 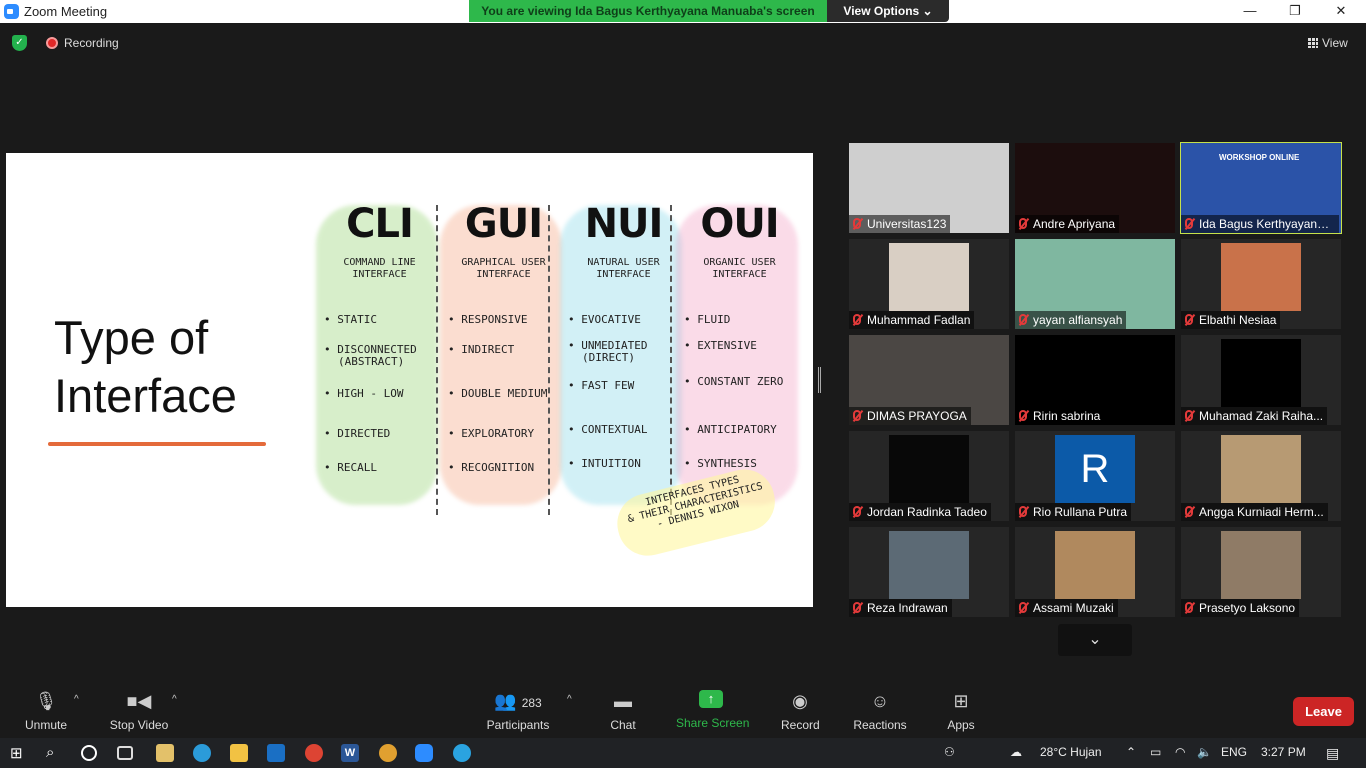 What do you see at coordinates (518, 725) in the screenshot?
I see `participants-label: Participants` at bounding box center [518, 725].